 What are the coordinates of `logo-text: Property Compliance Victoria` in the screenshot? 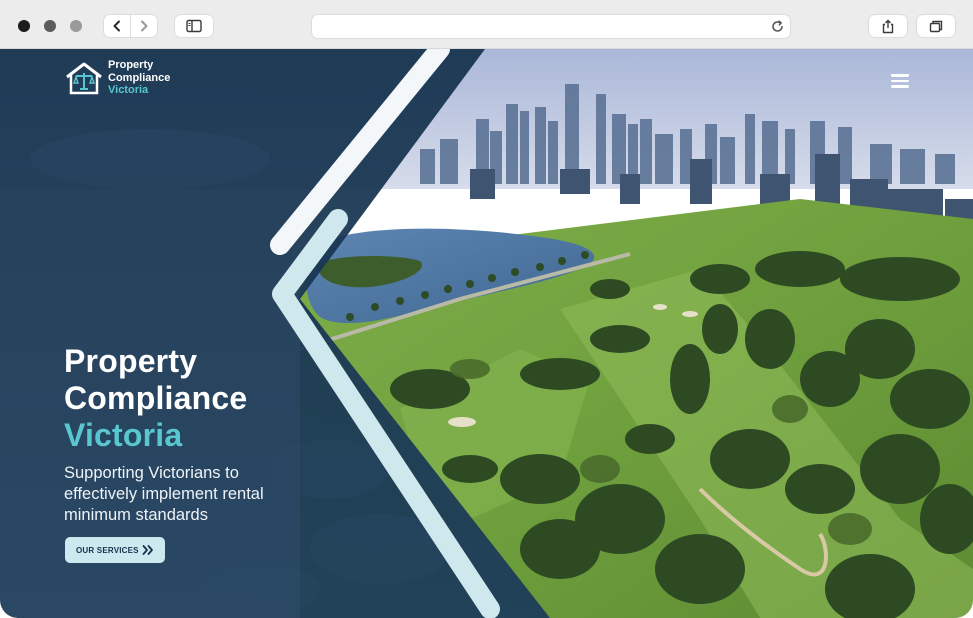 It's located at (139, 78).